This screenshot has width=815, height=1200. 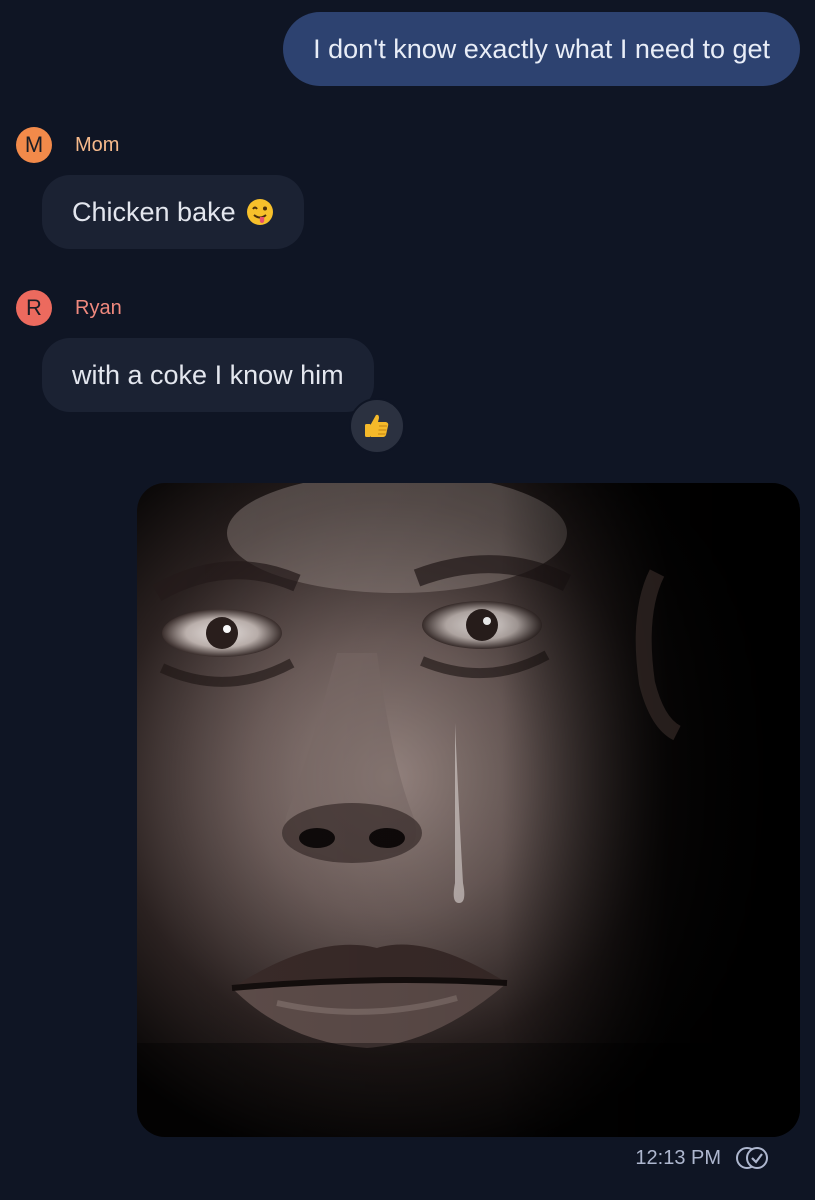 I want to click on sender-name: Mom, so click(x=97, y=144).